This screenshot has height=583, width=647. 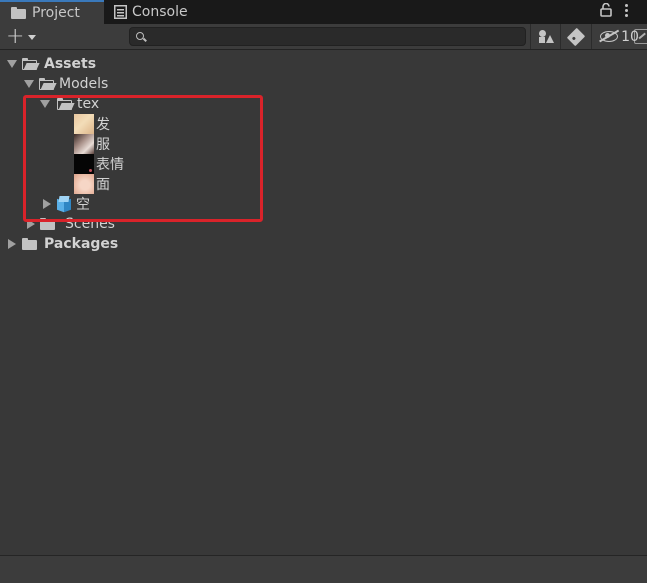 What do you see at coordinates (630, 36) in the screenshot?
I see `hidden-packages-count: 10` at bounding box center [630, 36].